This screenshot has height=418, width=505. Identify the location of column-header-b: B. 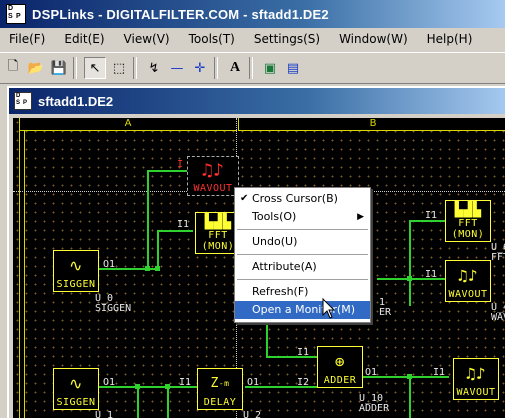
(372, 124).